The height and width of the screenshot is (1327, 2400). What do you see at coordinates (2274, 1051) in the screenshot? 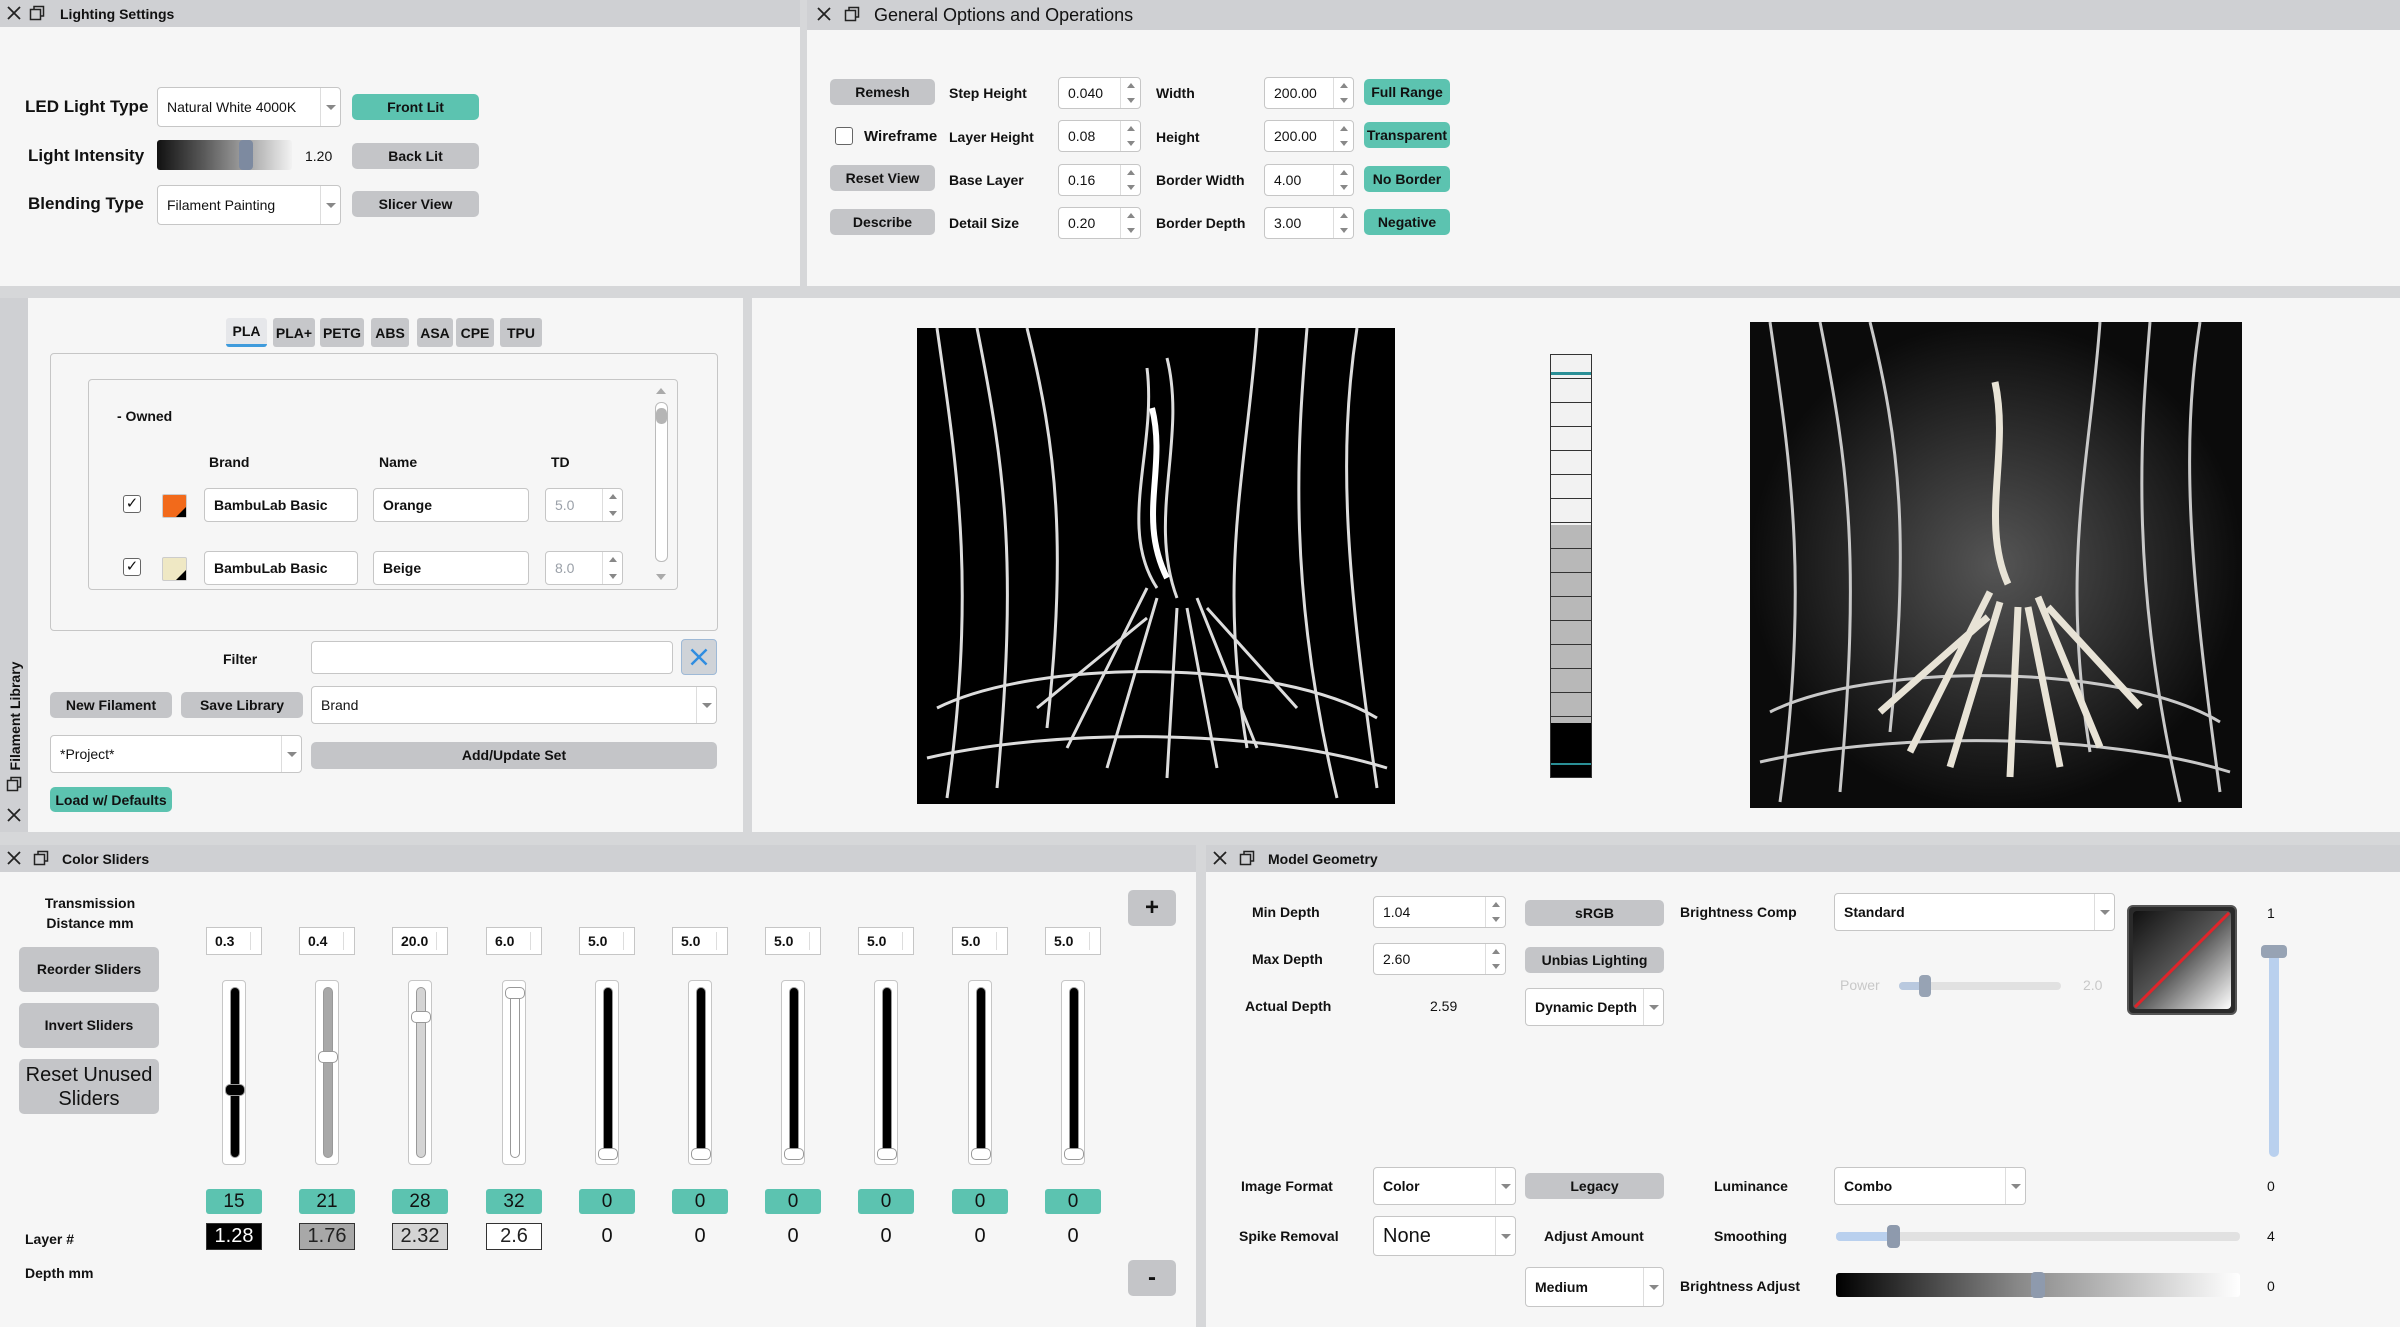
I see `vertical-level-slider` at bounding box center [2274, 1051].